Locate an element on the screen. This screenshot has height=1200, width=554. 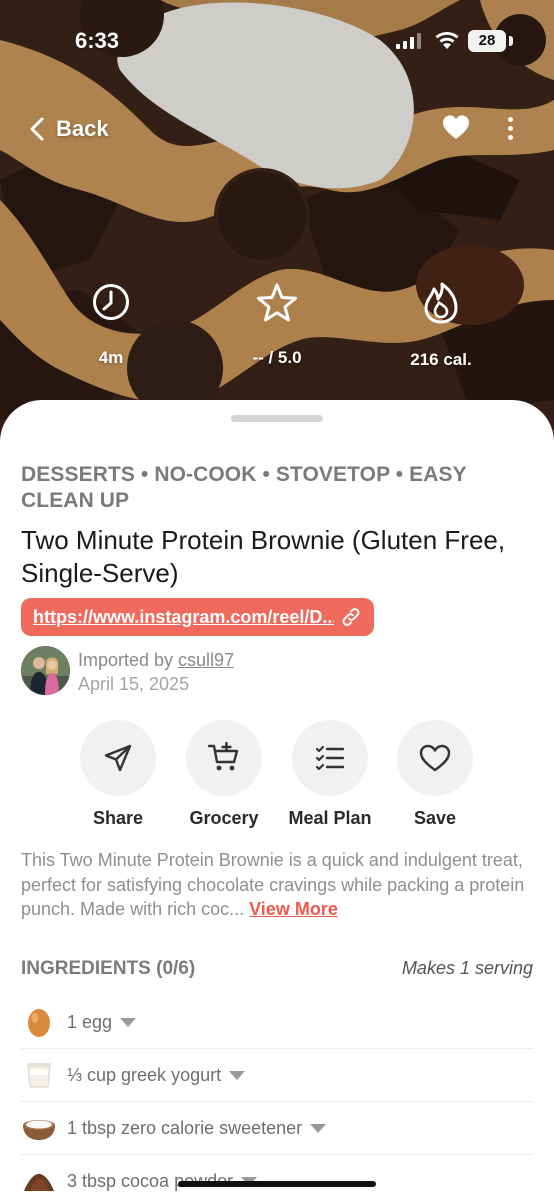
yogurt-icon is located at coordinates (39, 1075).